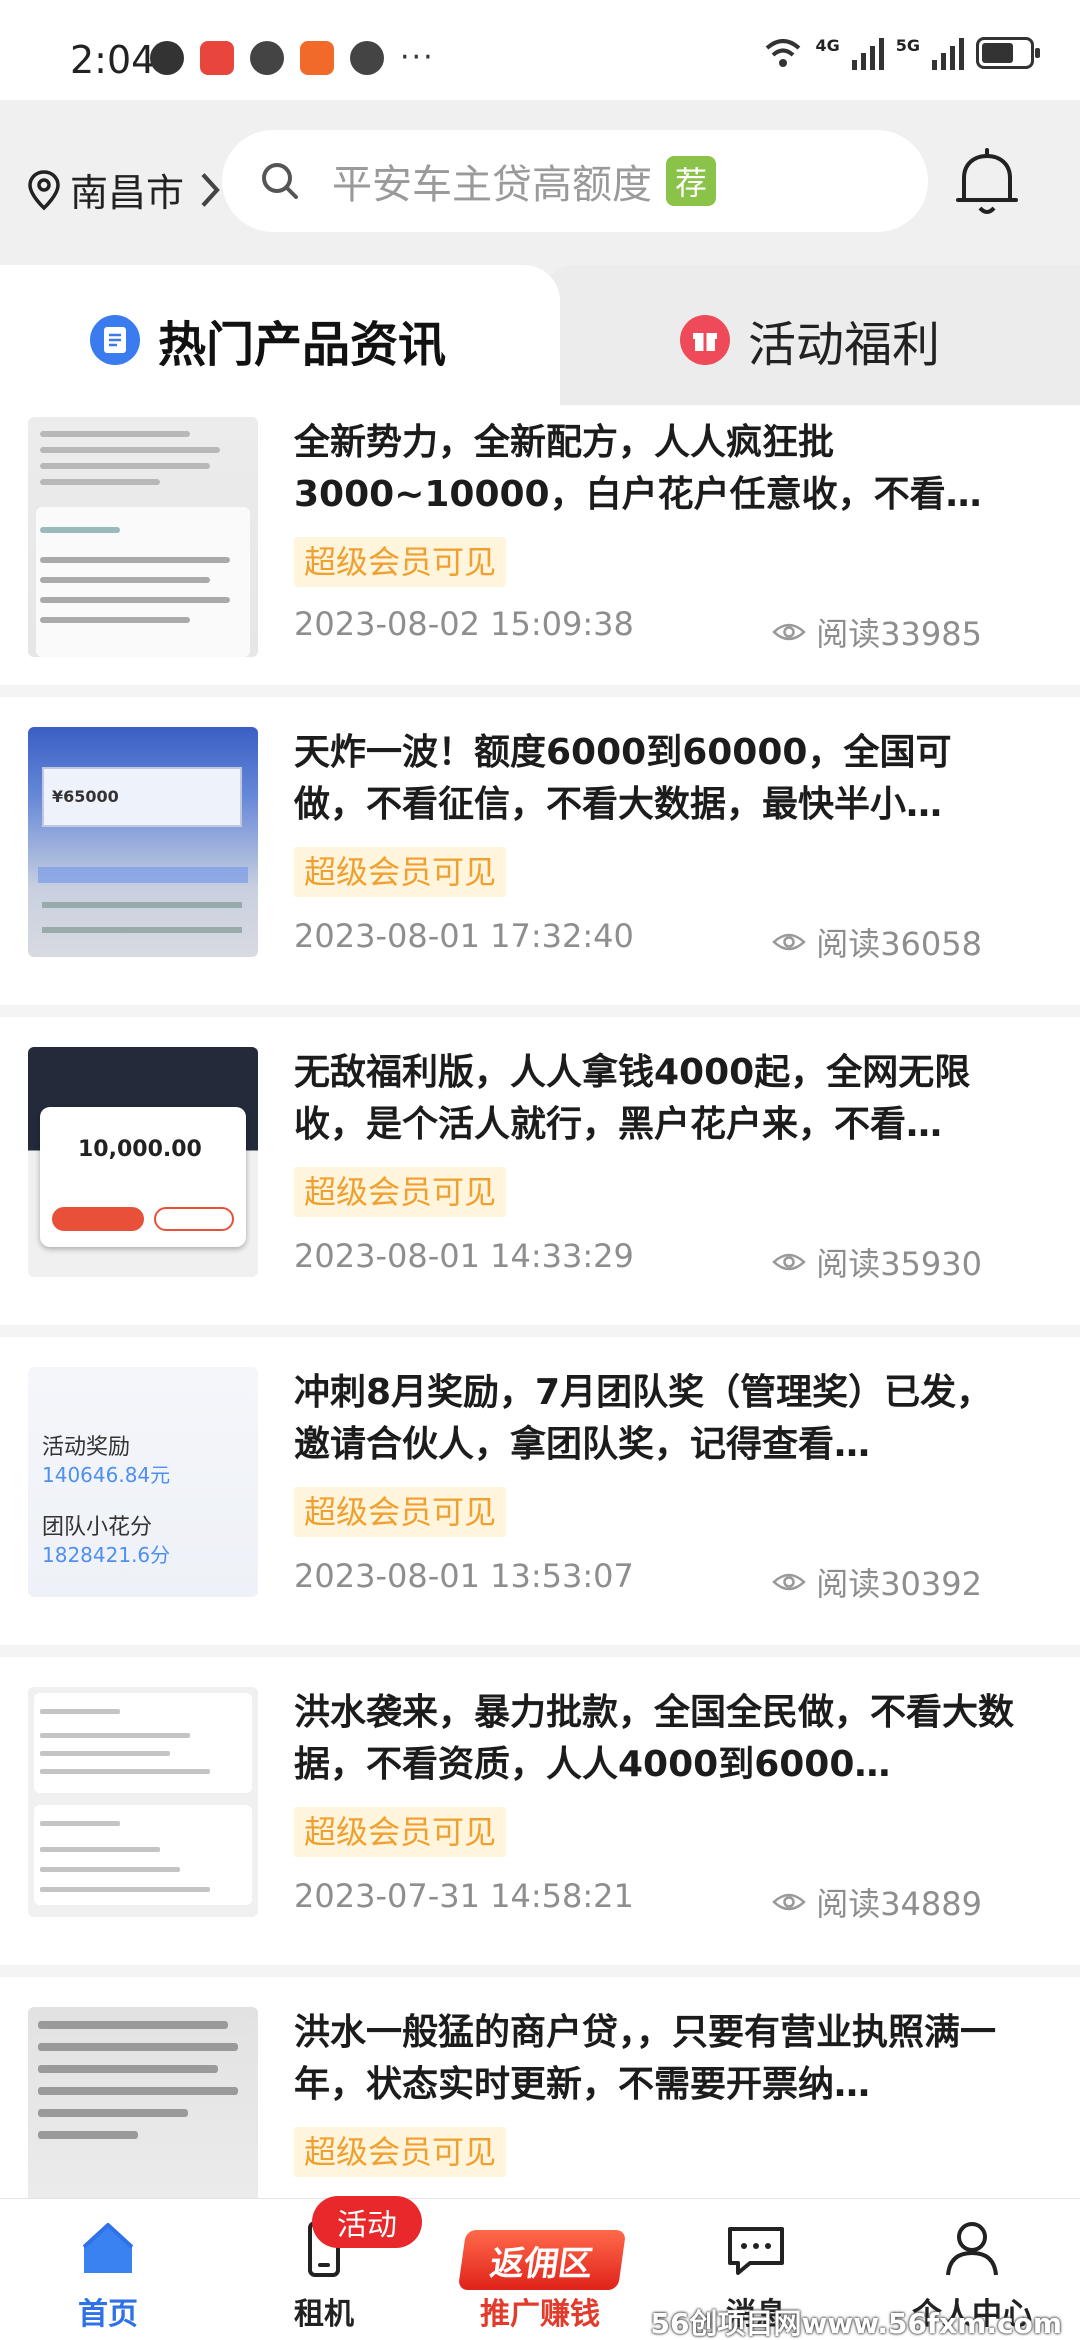 The width and height of the screenshot is (1080, 2340). Describe the element at coordinates (540, 50) in the screenshot. I see `status-bar: 2:04 ··· 4G 5G` at that location.